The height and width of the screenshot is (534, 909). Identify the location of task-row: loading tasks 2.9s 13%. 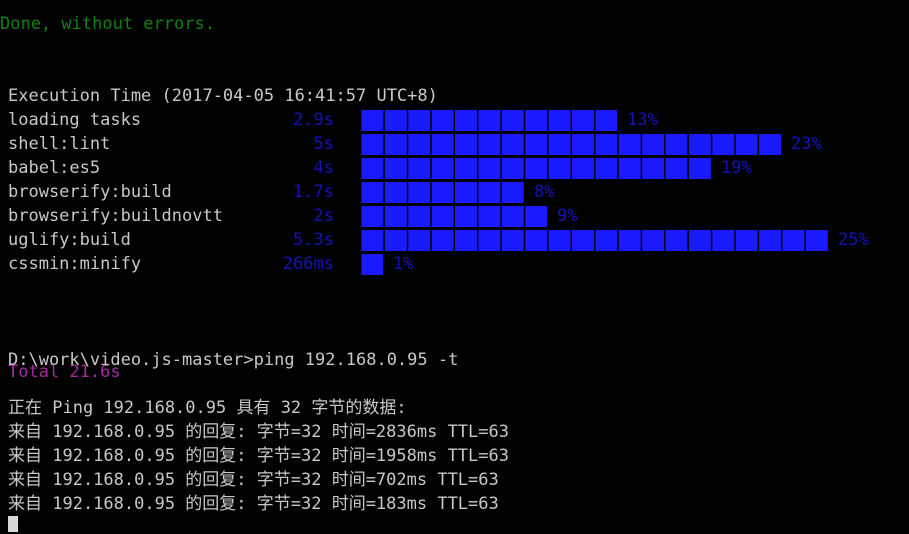
(454, 120).